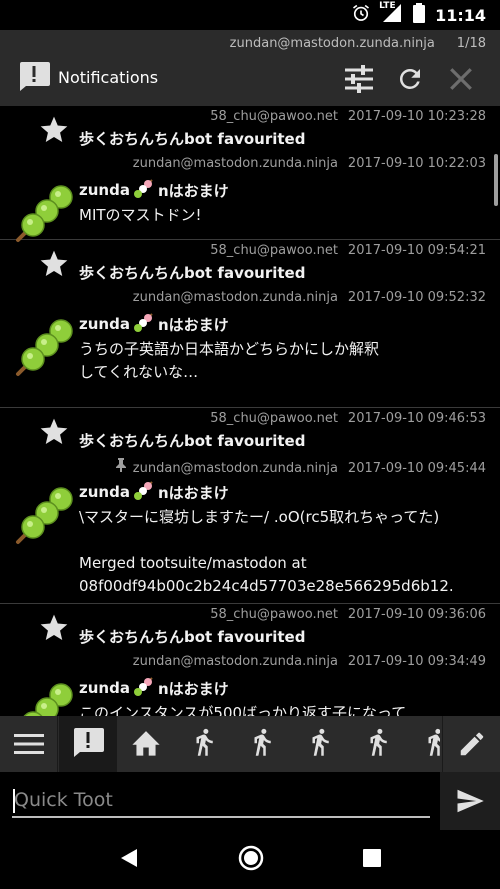 The image size is (500, 889). I want to click on quick-toot-input, so click(221, 801).